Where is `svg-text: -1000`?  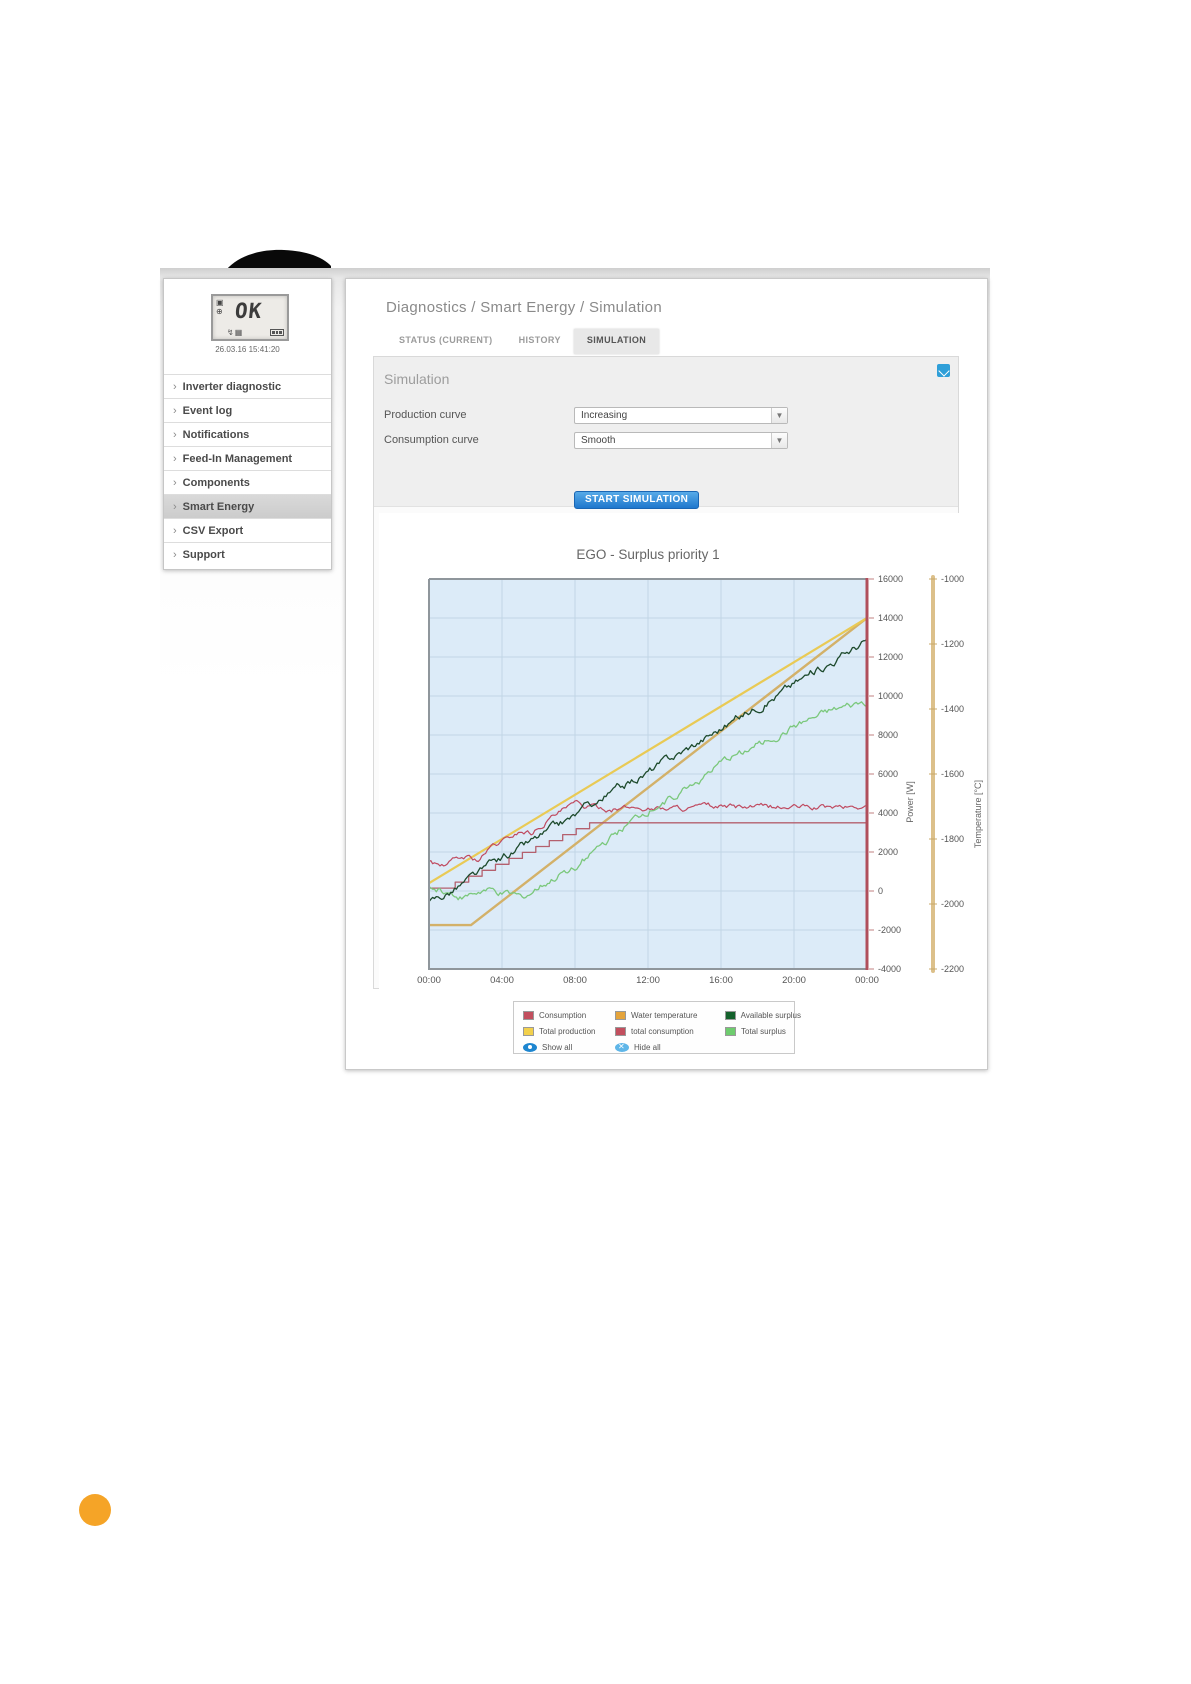
svg-text: -1000 is located at coordinates (952, 579).